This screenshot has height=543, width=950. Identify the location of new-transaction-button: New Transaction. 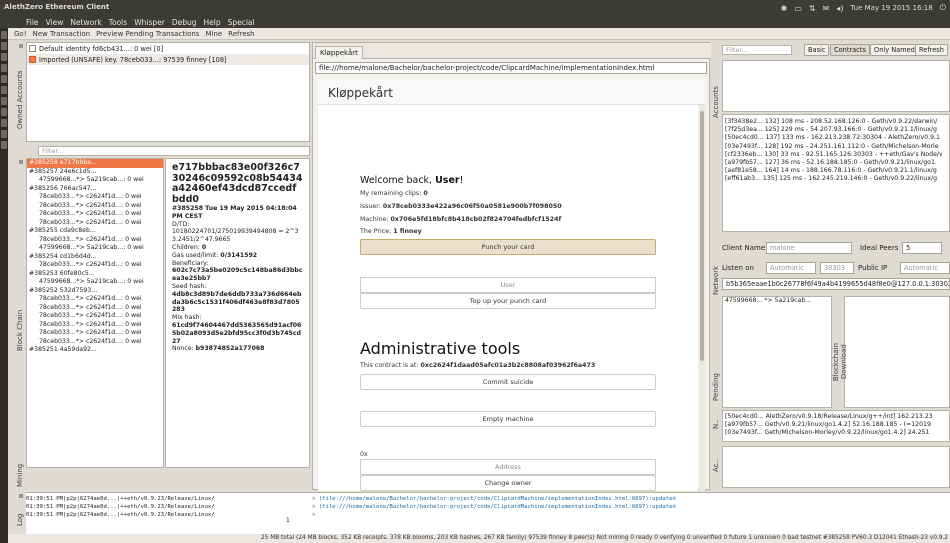
(62, 34).